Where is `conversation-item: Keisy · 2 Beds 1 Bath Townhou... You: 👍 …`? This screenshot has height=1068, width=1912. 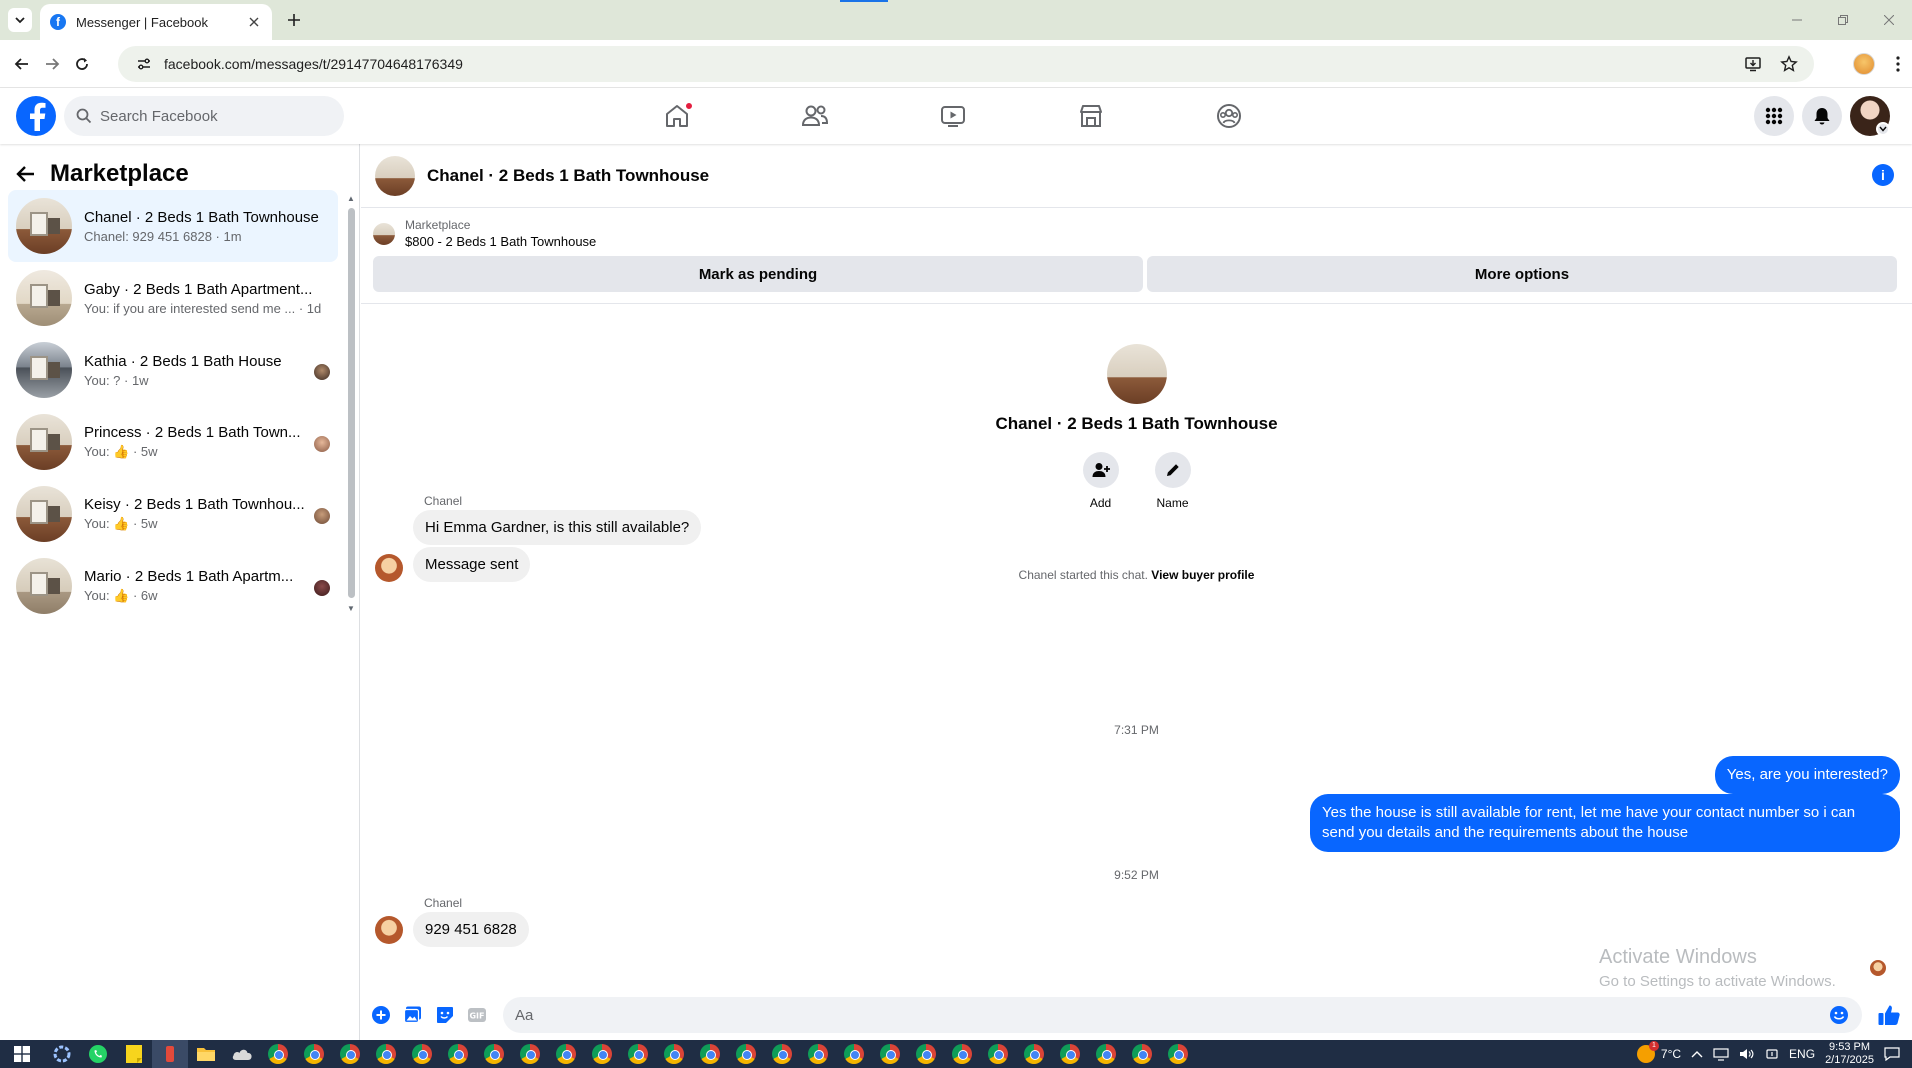 conversation-item: Keisy · 2 Beds 1 Bath Townhou... You: 👍 … is located at coordinates (173, 514).